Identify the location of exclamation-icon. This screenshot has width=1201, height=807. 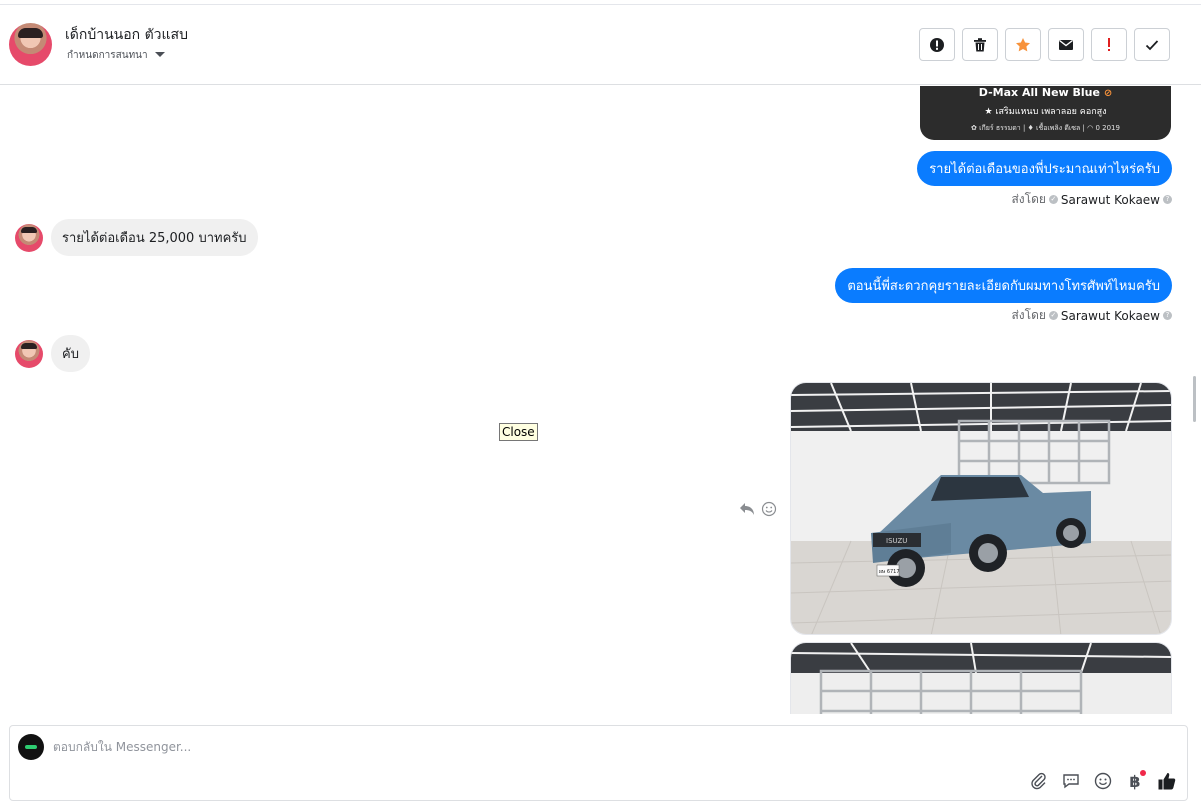
(1109, 44).